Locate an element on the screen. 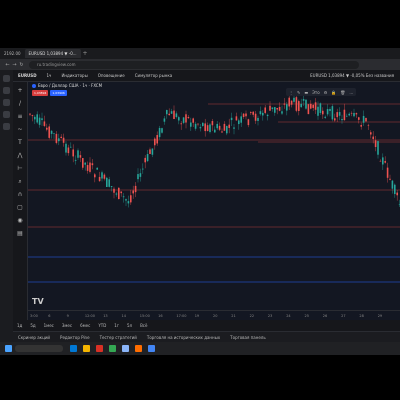 The height and width of the screenshot is (400, 400). eye-icon: ◉ is located at coordinates (20, 220).